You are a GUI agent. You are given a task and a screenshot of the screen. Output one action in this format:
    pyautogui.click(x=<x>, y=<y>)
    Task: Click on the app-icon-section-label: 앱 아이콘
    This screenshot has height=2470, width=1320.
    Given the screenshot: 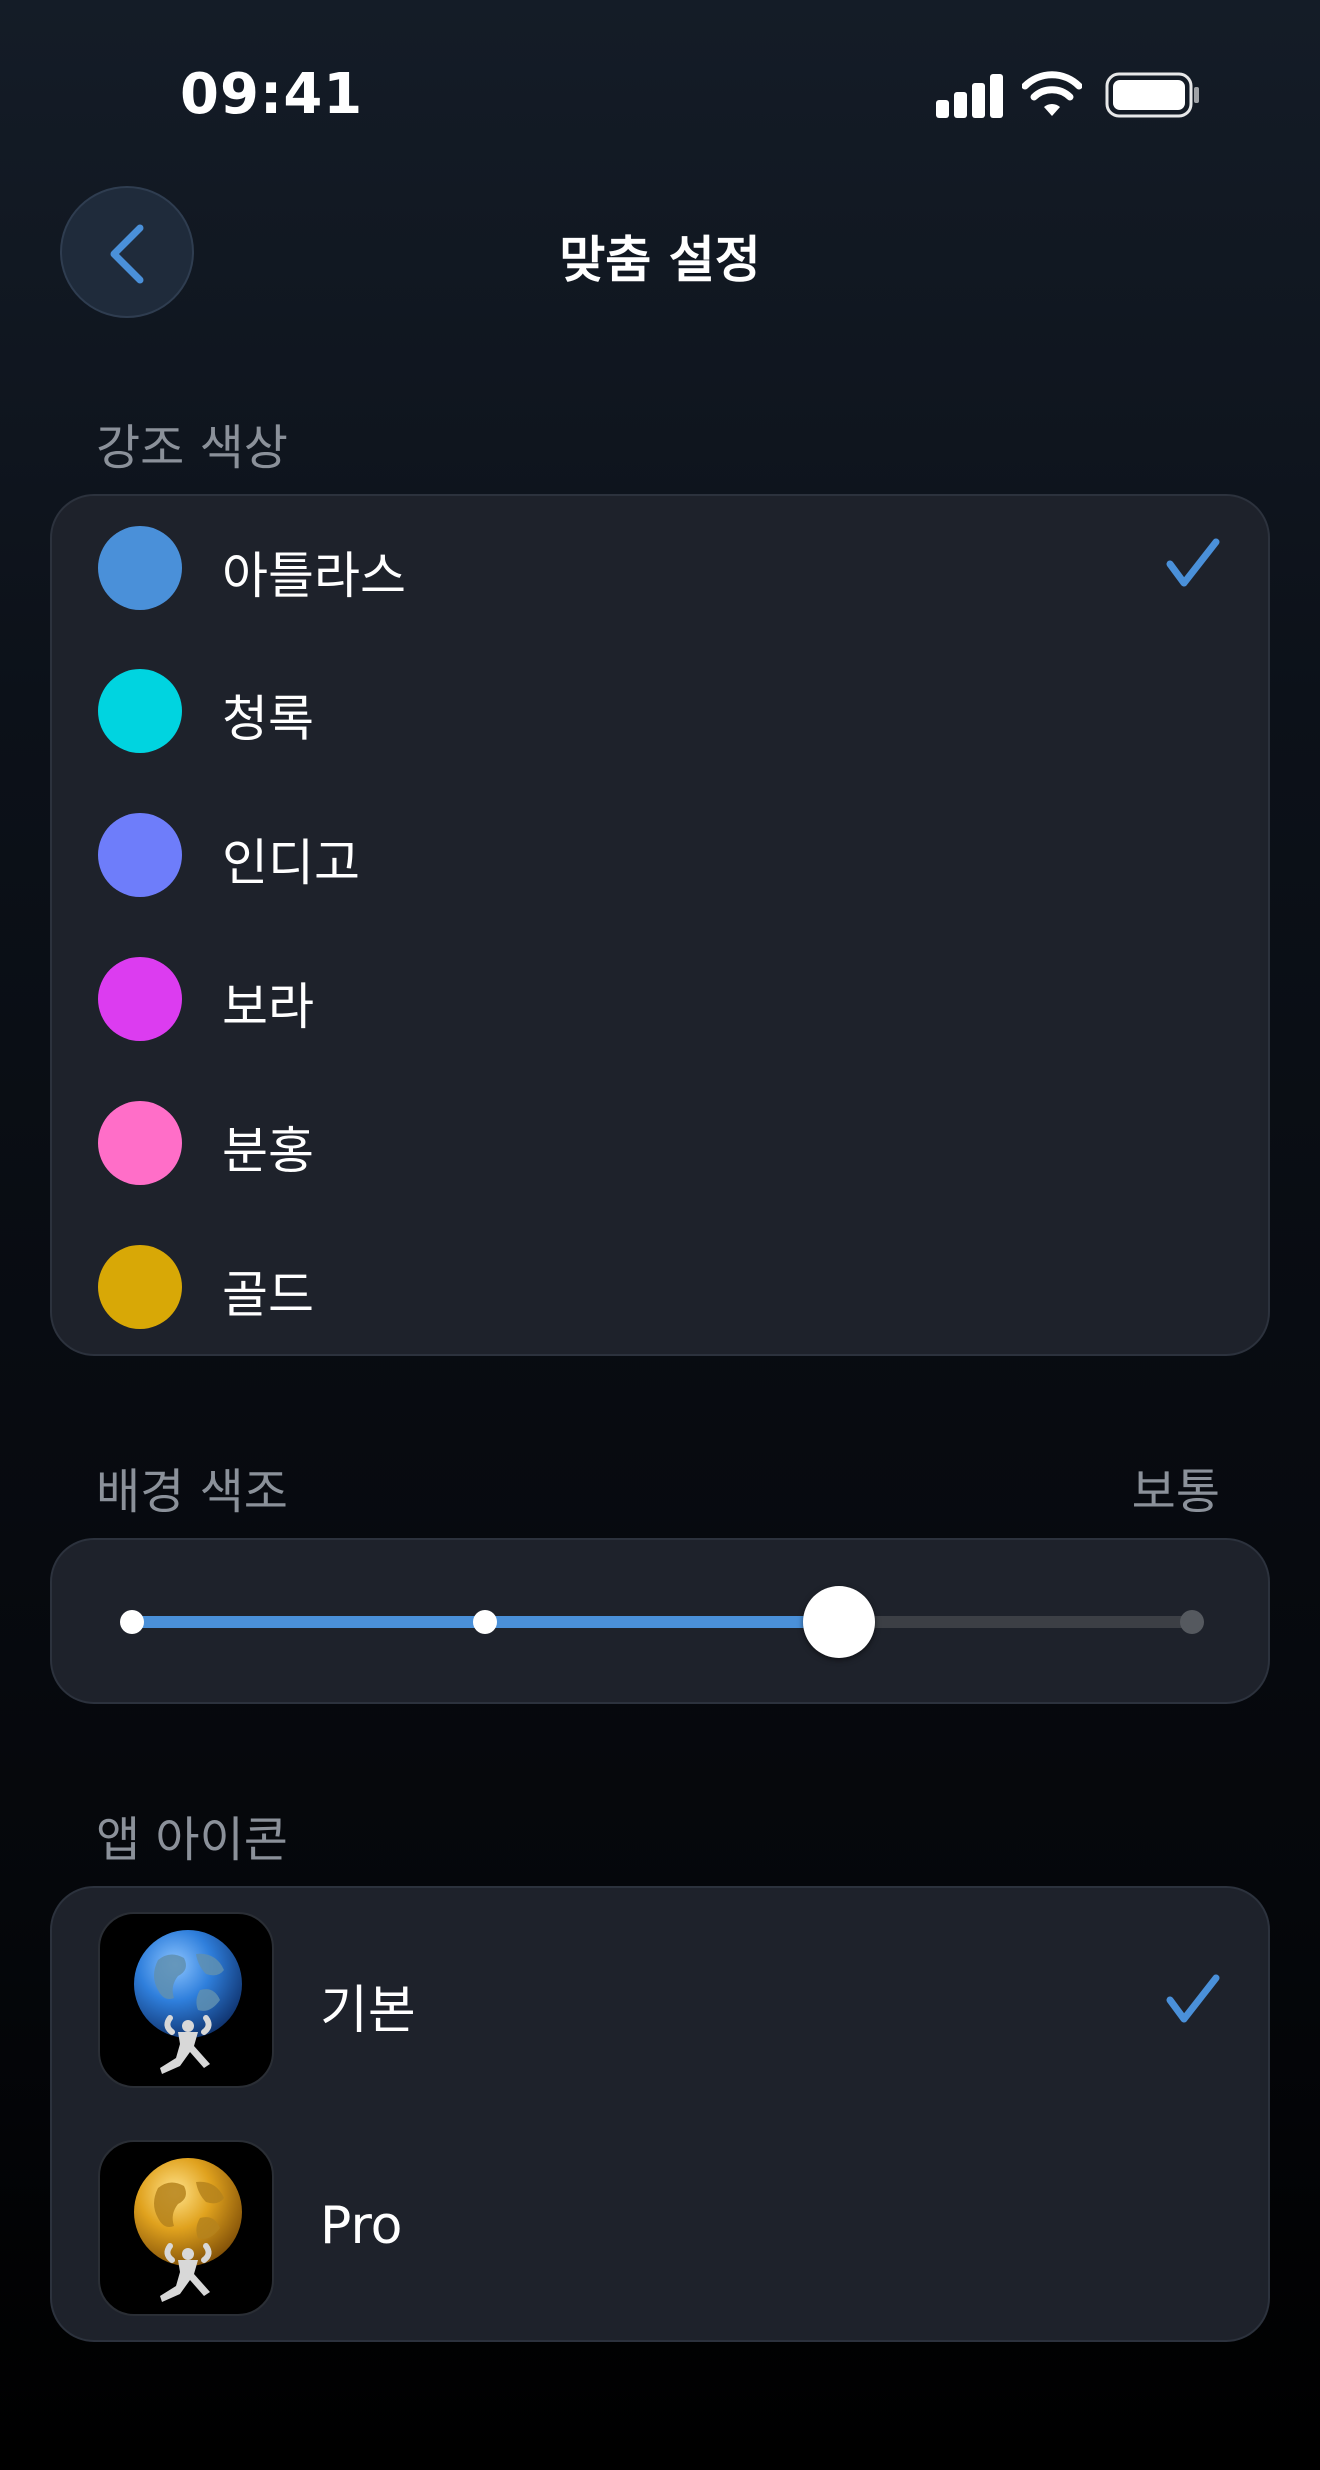 What is the action you would take?
    pyautogui.click(x=192, y=1840)
    